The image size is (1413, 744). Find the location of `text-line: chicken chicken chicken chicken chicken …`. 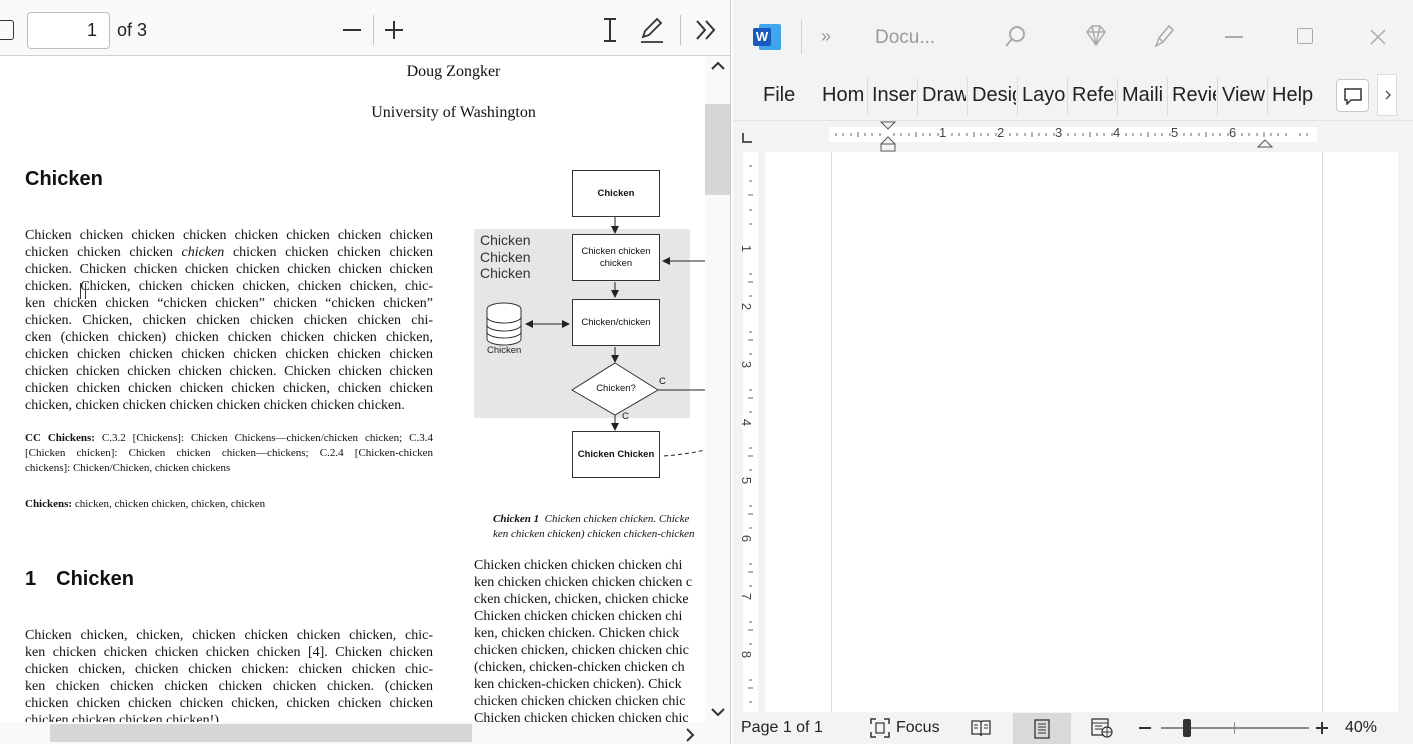

text-line: chicken chicken chicken chicken chicken … is located at coordinates (229, 252).